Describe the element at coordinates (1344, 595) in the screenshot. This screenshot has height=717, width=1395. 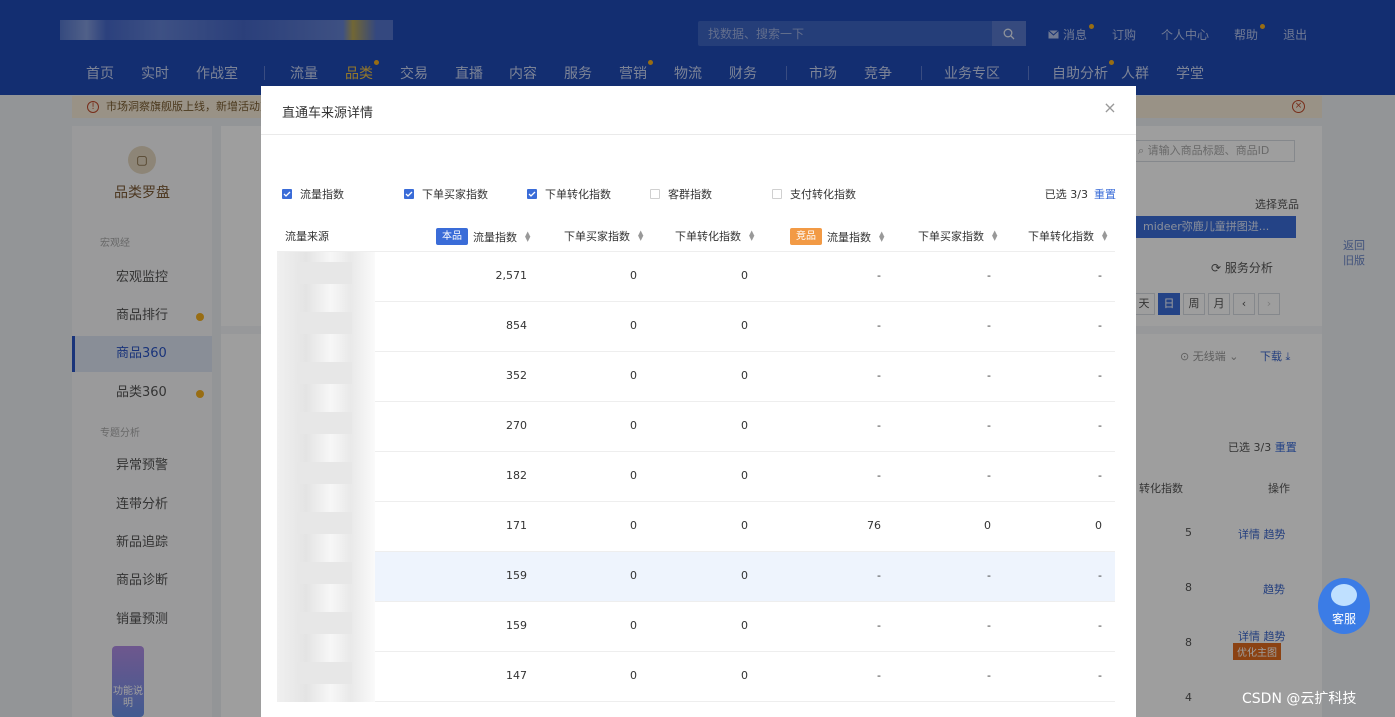
I see `mascot-face-icon` at that location.